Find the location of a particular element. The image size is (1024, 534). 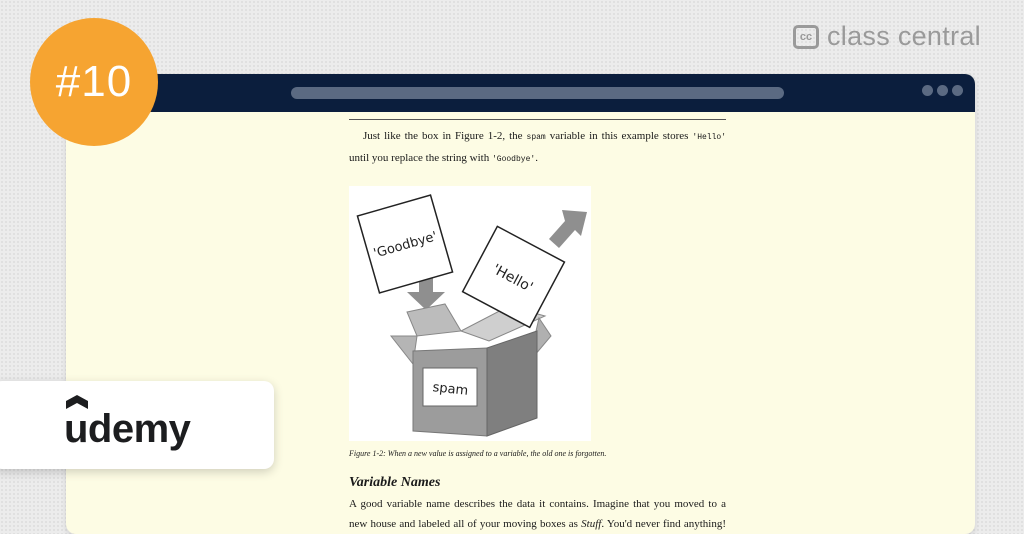

udemy-wordmark: udemy is located at coordinates (127, 429).